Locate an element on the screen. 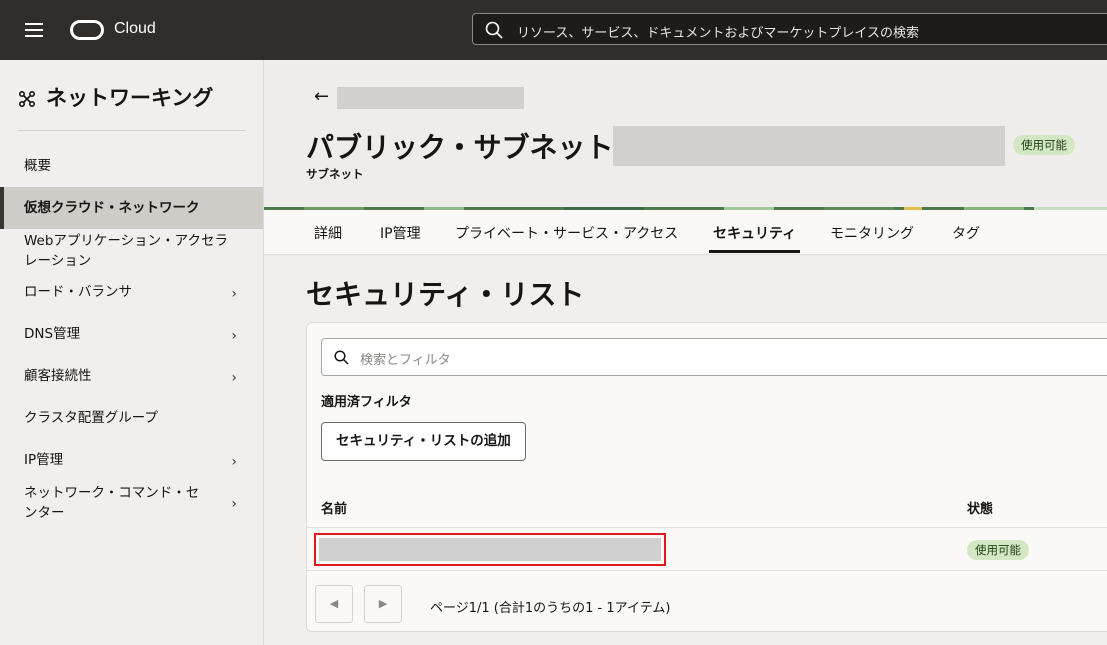  sidebar-item-label-cont: ンター is located at coordinates (44, 513).